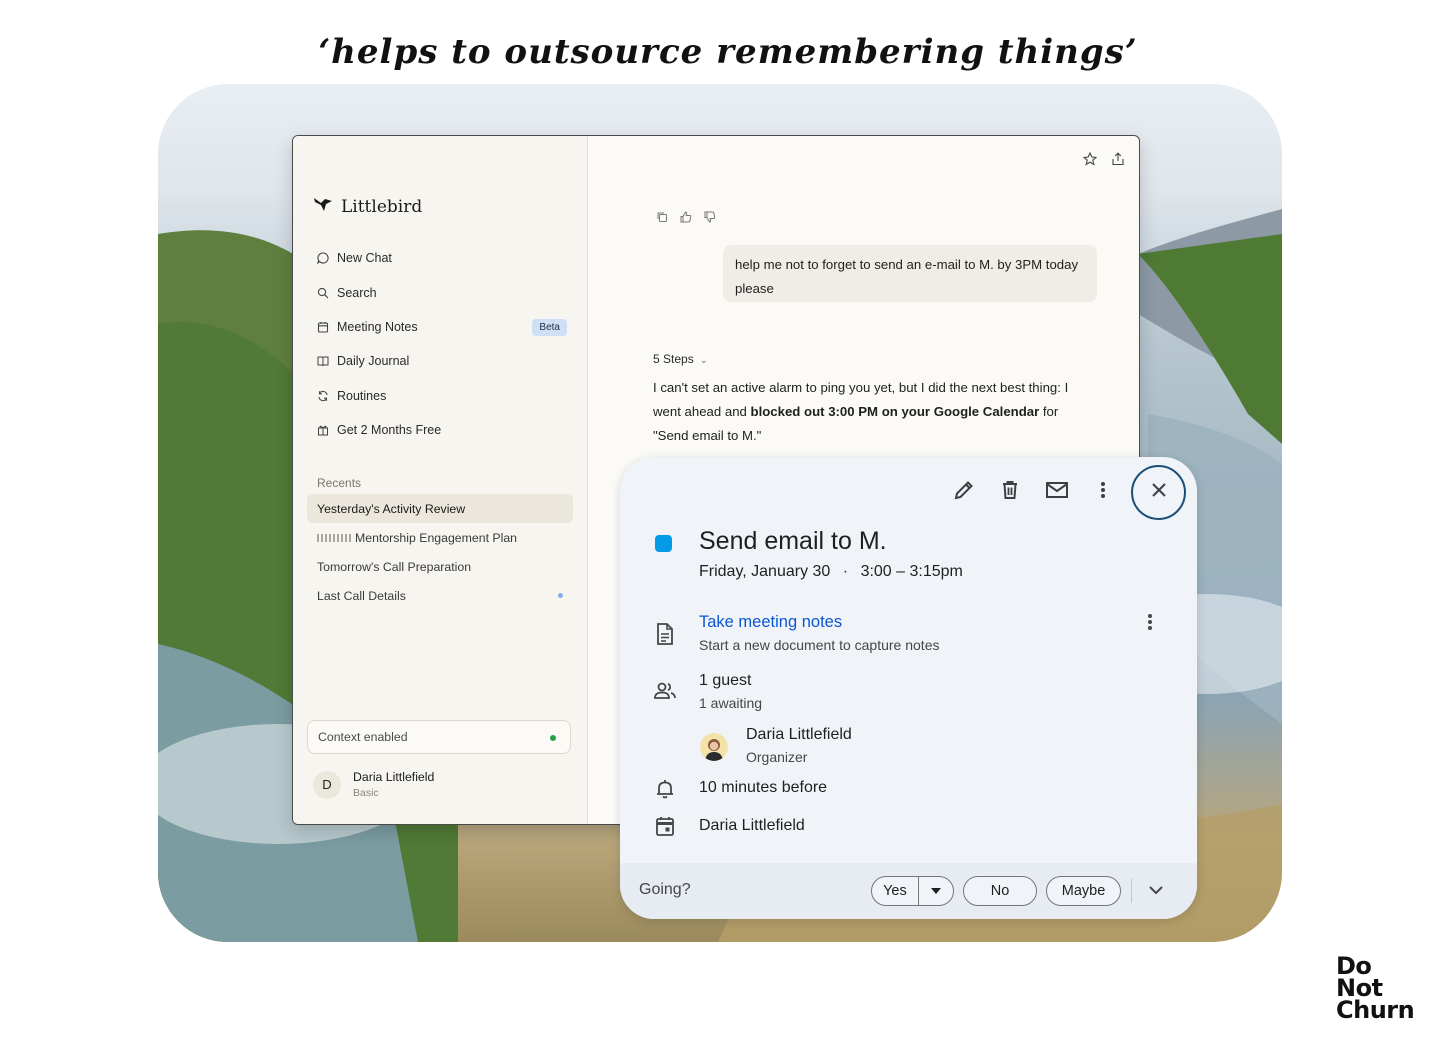 The height and width of the screenshot is (1047, 1456). I want to click on event-time: 3:00 – 3:15pm, so click(911, 571).